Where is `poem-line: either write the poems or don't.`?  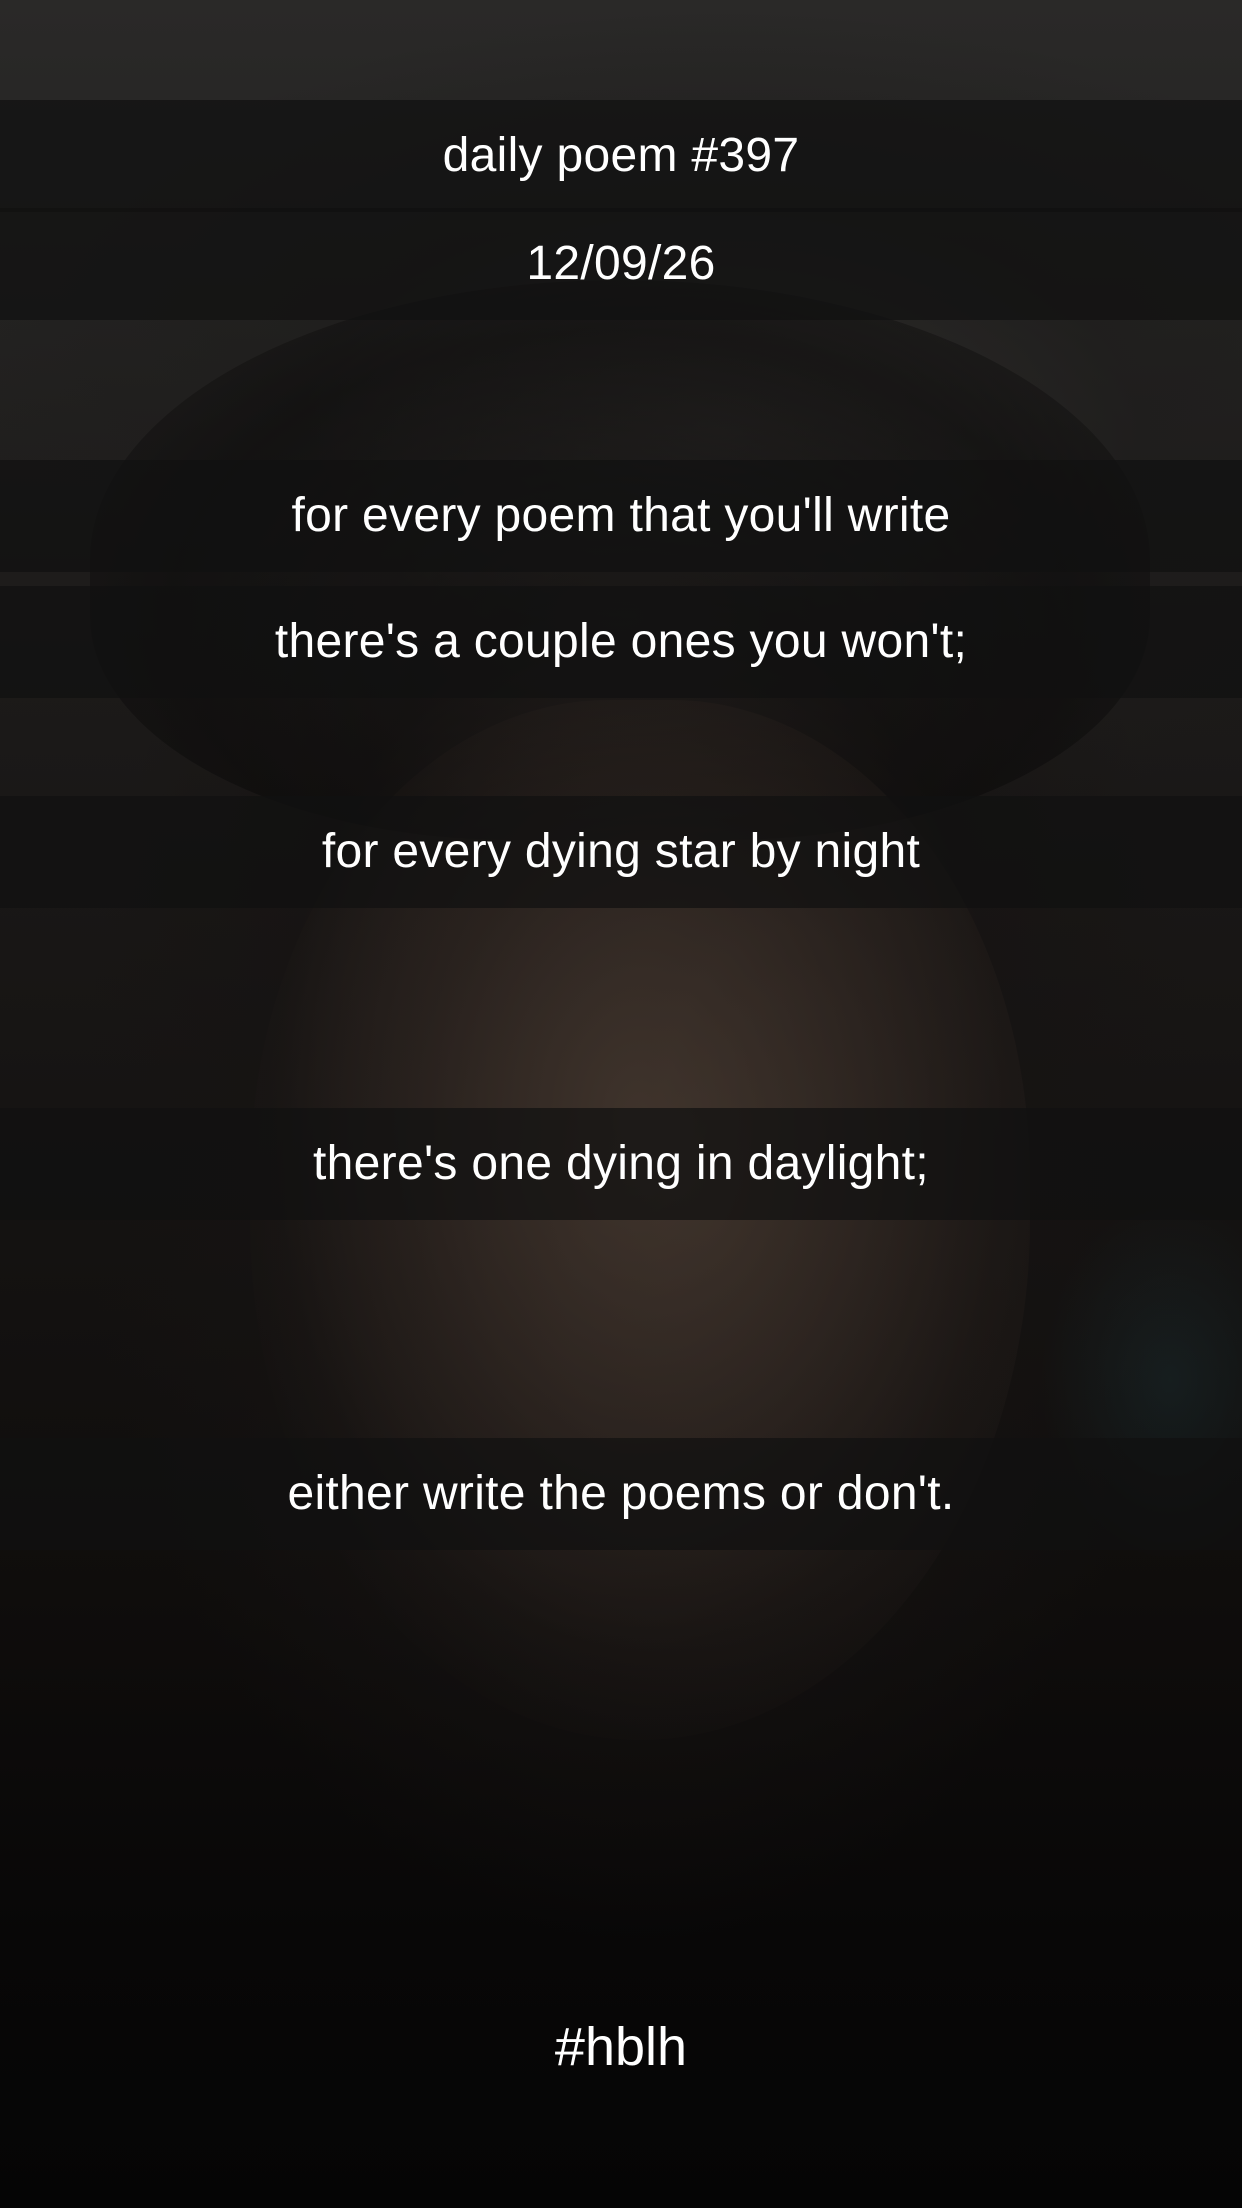 poem-line: either write the poems or don't. is located at coordinates (621, 1493).